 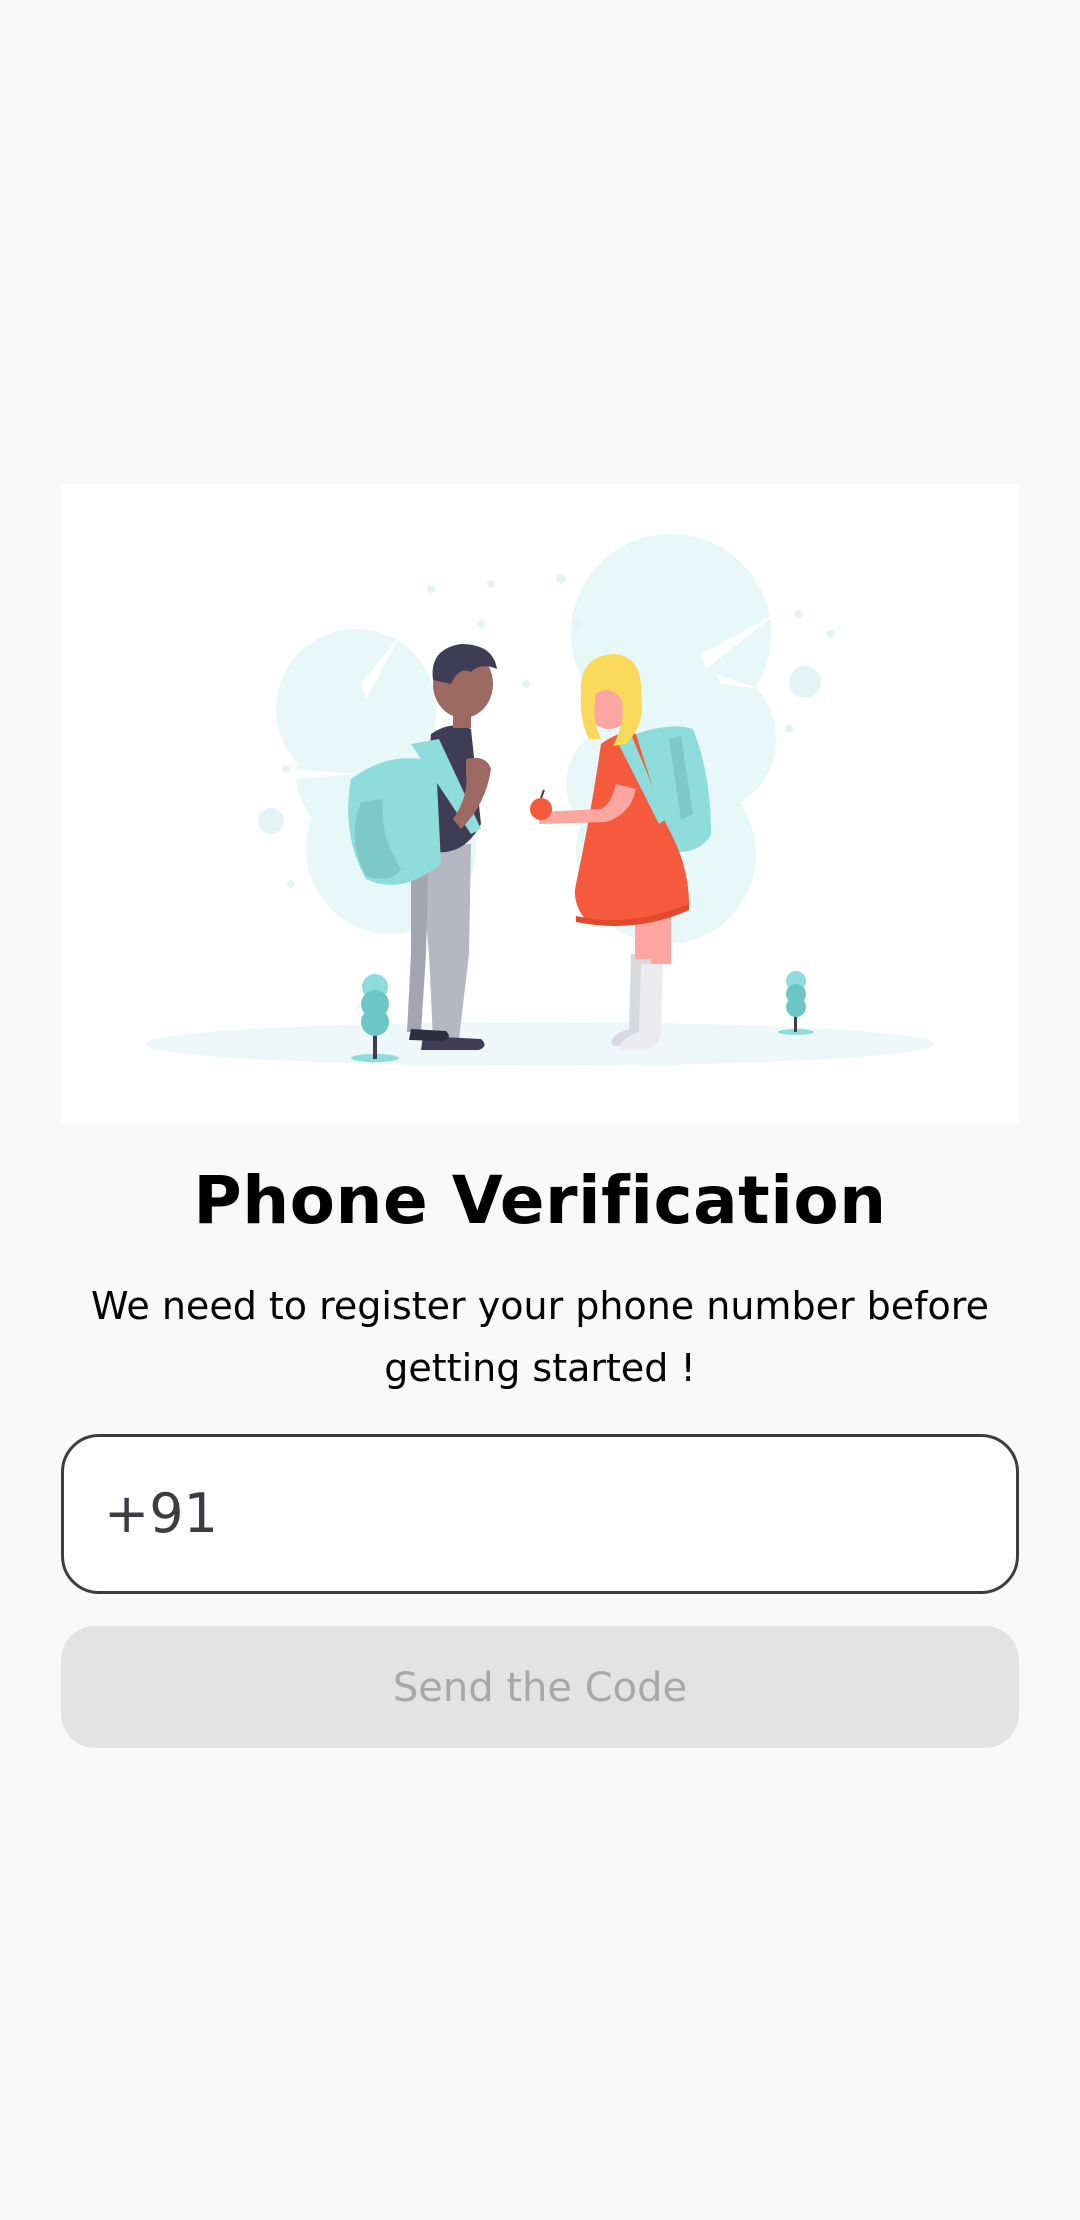 What do you see at coordinates (540, 1200) in the screenshot?
I see `page-title: Phone Verification` at bounding box center [540, 1200].